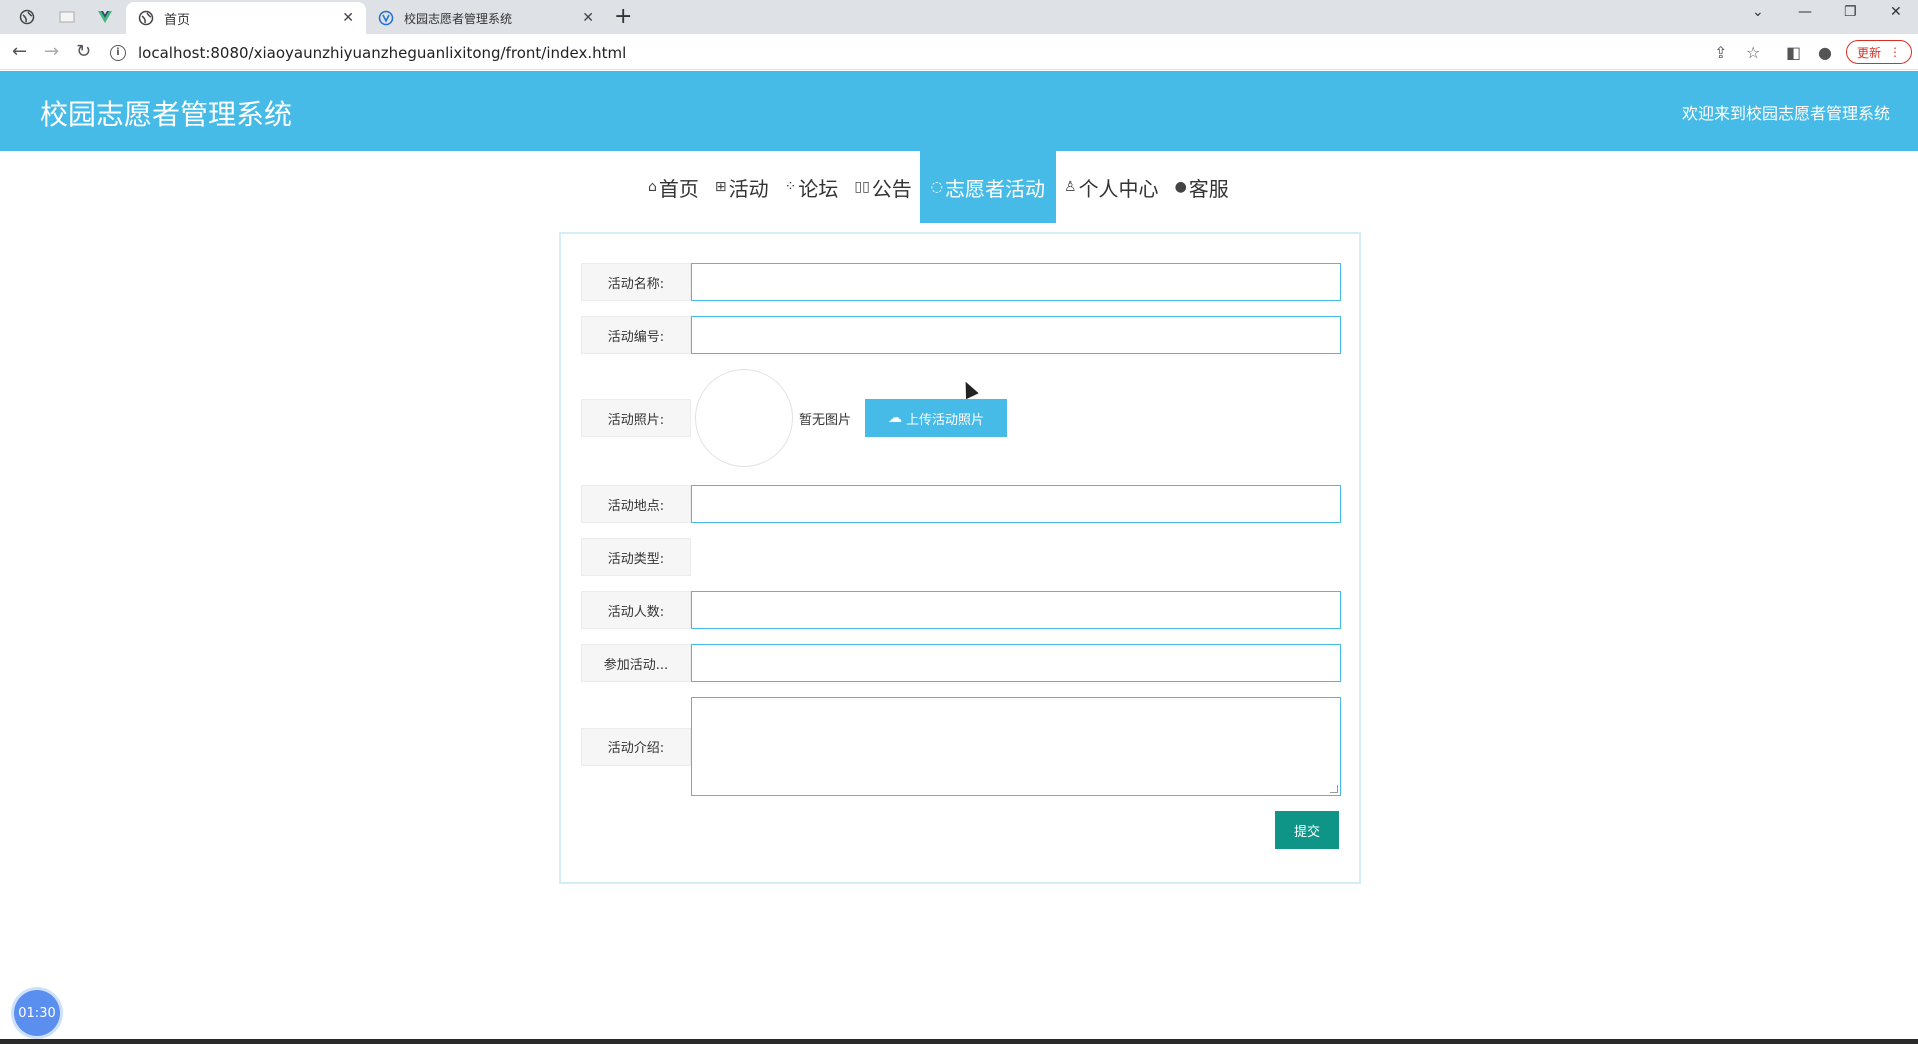 Image resolution: width=1918 pixels, height=1044 pixels. What do you see at coordinates (1805, 12) in the screenshot?
I see `minimize-icon: —` at bounding box center [1805, 12].